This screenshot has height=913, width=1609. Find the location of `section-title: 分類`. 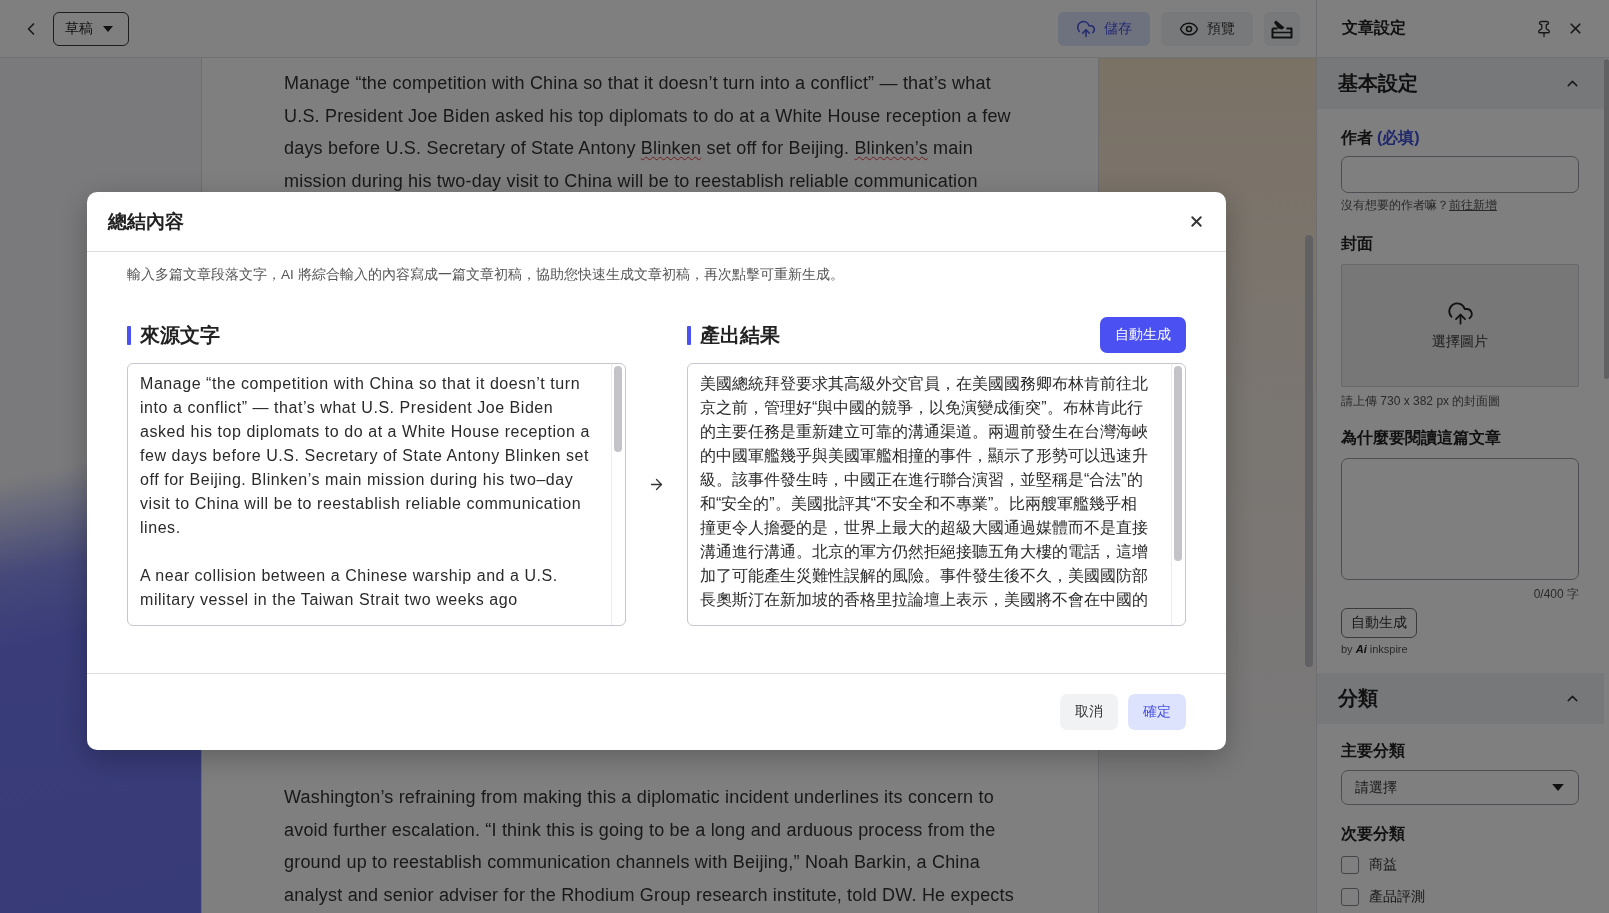

section-title: 分類 is located at coordinates (1358, 698).